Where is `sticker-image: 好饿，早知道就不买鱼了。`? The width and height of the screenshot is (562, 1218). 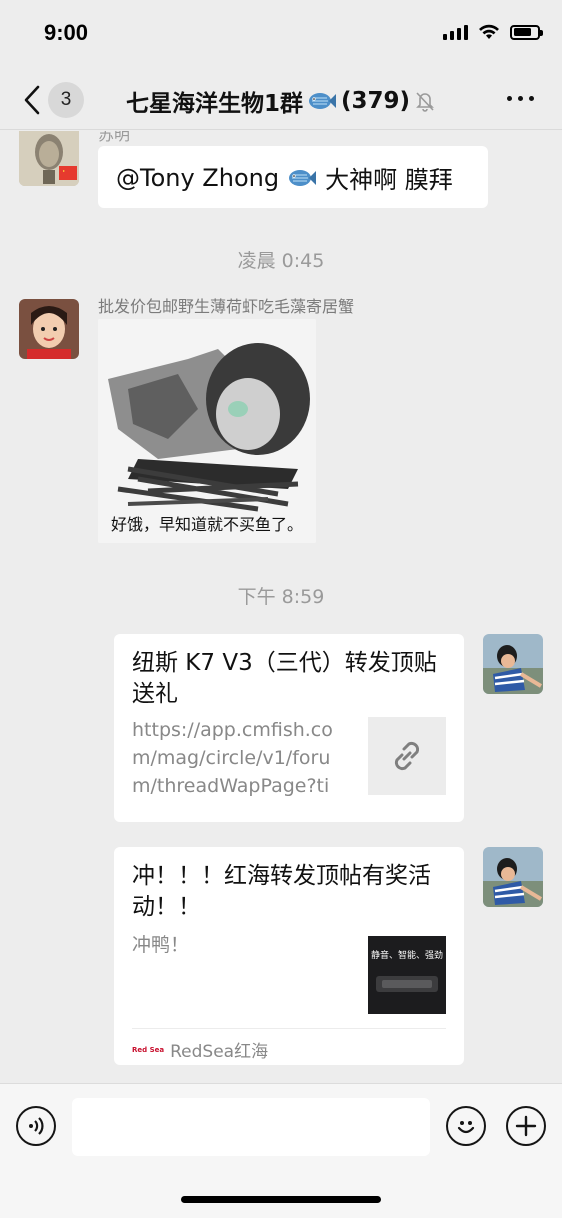 sticker-image: 好饿，早知道就不买鱼了。 is located at coordinates (207, 431).